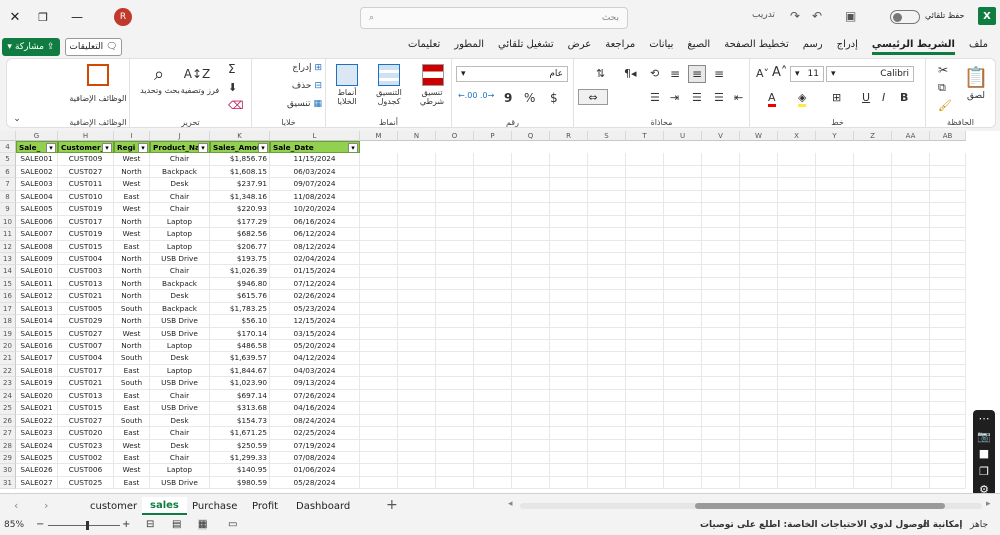 The width and height of the screenshot is (1000, 535). Describe the element at coordinates (240, 383) in the screenshot. I see `table-cell: $1,023.90` at that location.